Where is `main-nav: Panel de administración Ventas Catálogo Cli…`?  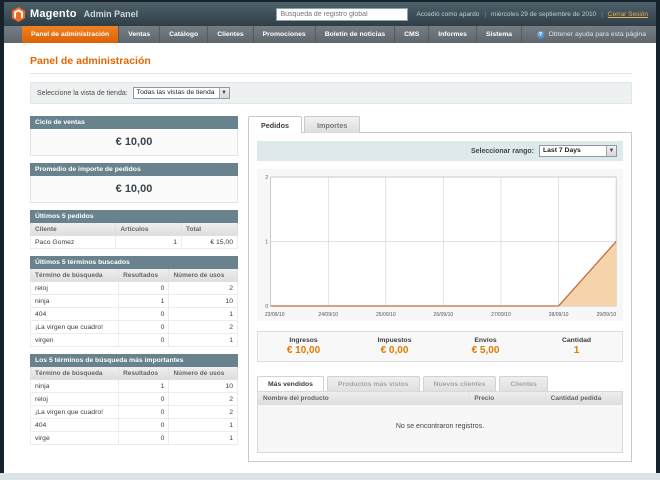 main-nav: Panel de administración Ventas Catálogo Cli… is located at coordinates (330, 34).